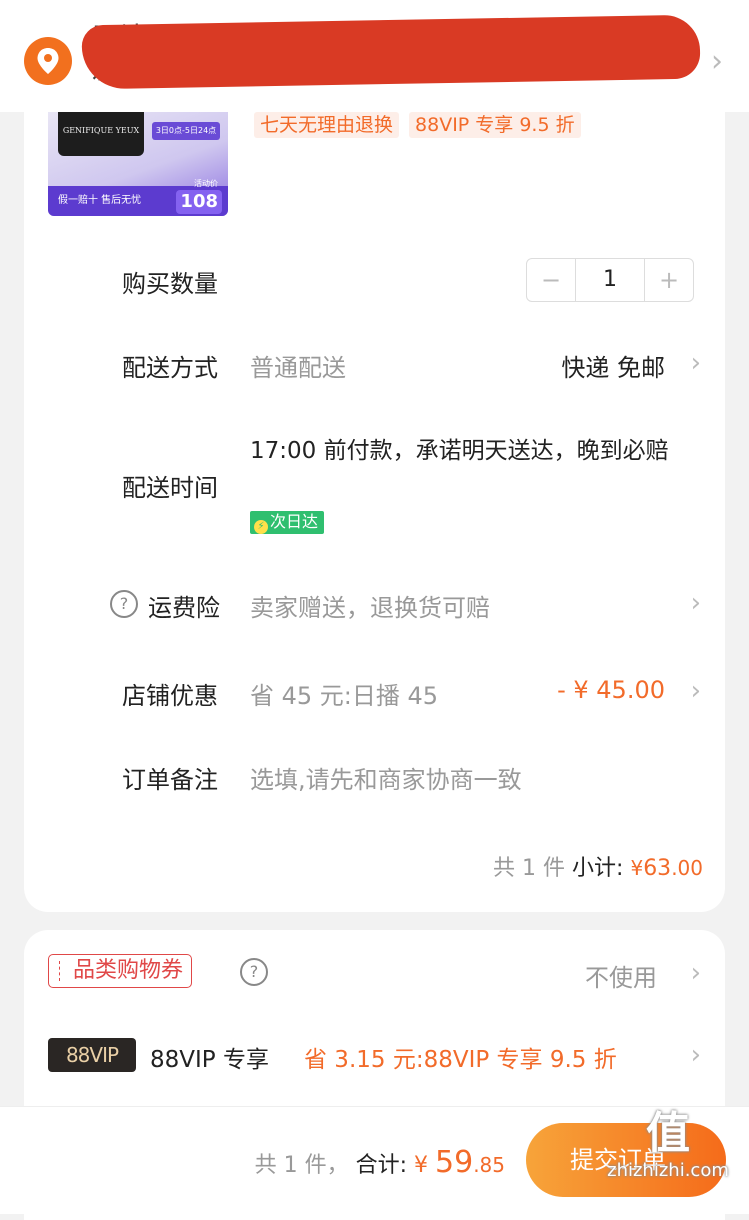 Image resolution: width=749 pixels, height=1220 pixels. I want to click on next-day-badge: ⚡ 次日达, so click(287, 522).